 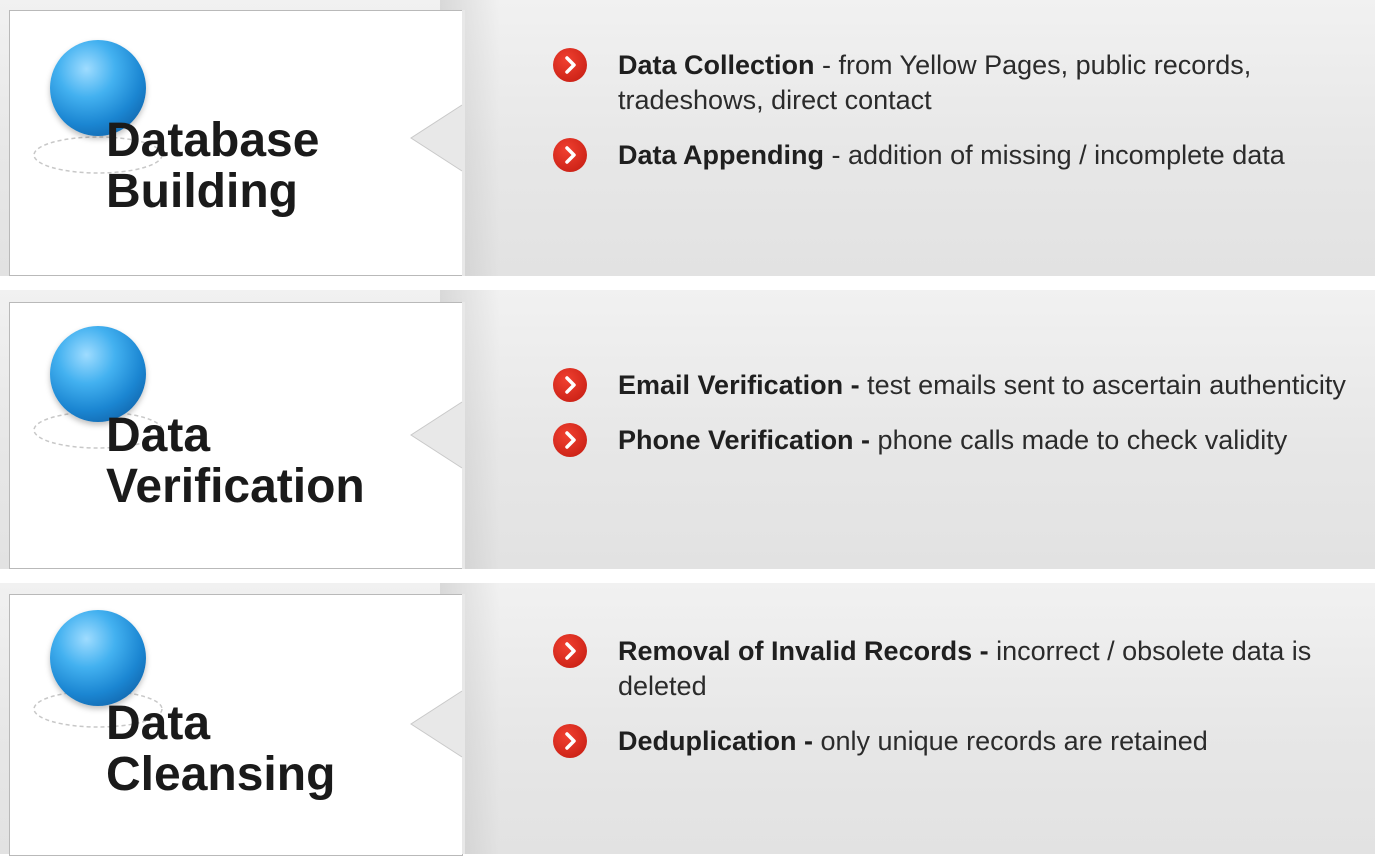 What do you see at coordinates (803, 651) in the screenshot?
I see `bullet-heading: Removal of Invalid Records -` at bounding box center [803, 651].